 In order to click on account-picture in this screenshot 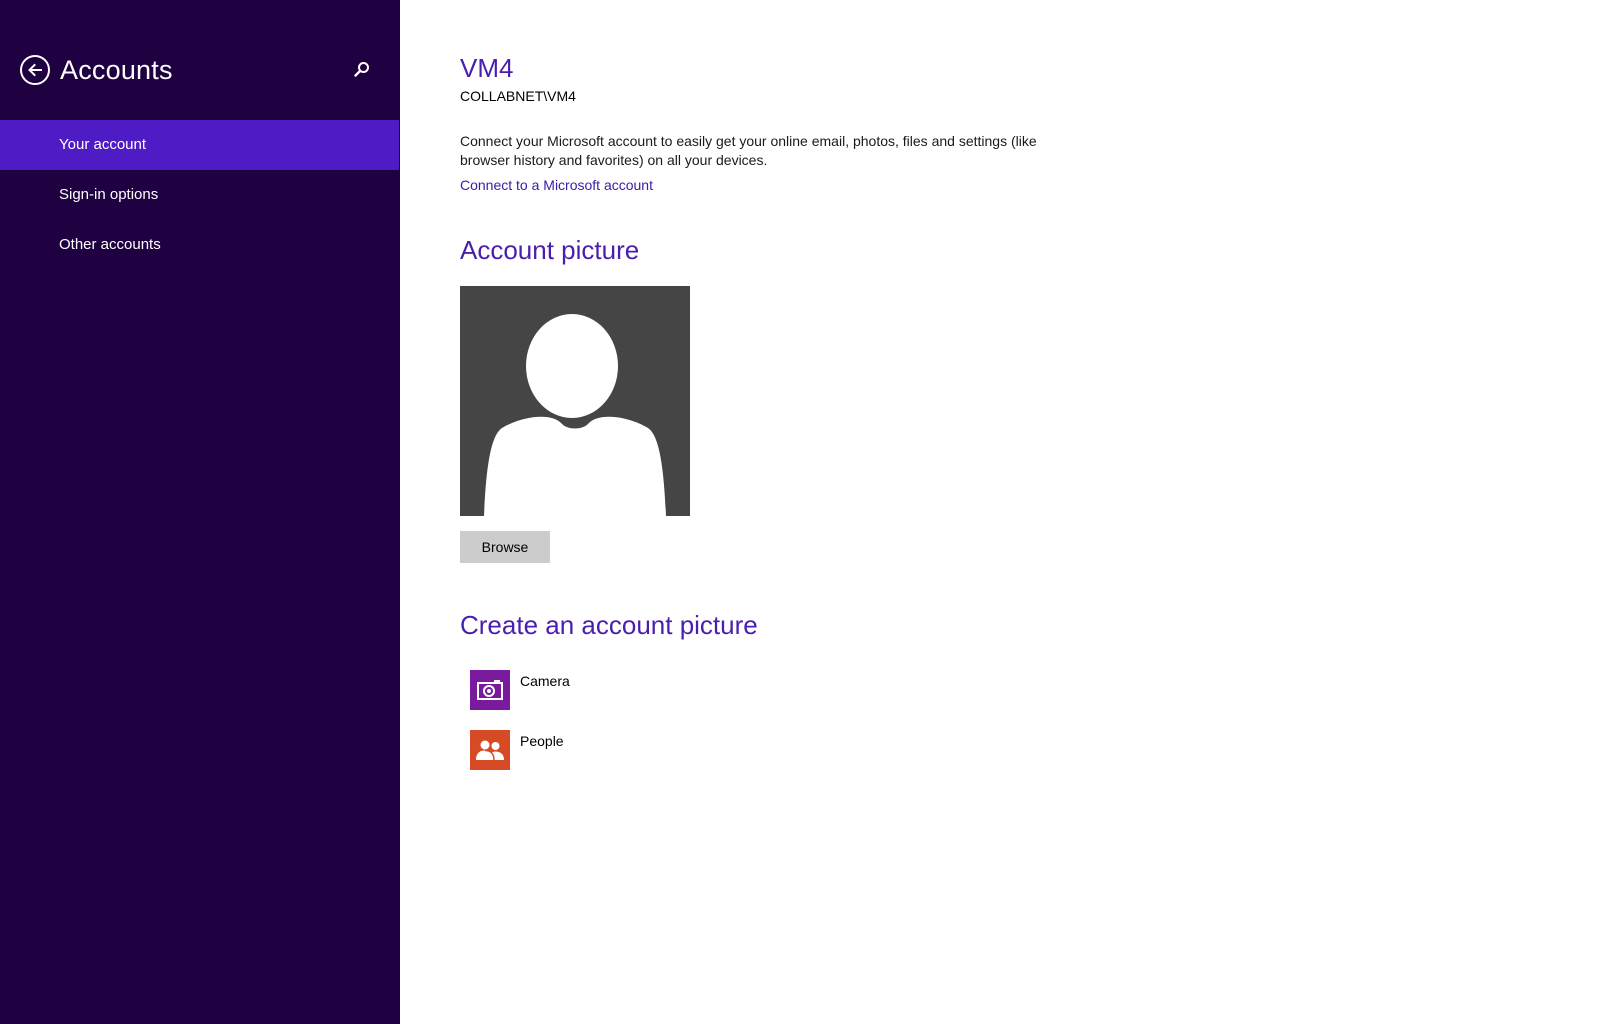, I will do `click(575, 401)`.